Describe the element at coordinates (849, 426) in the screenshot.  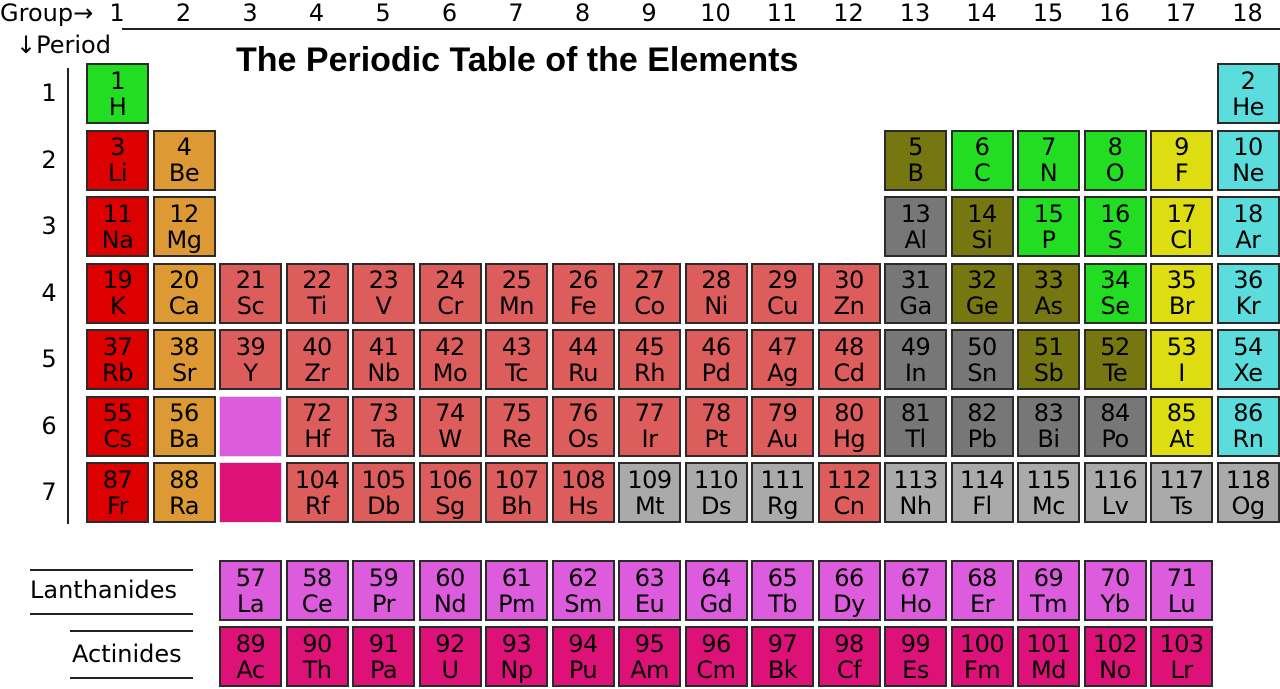
I see `element-hg: 80 Hg` at that location.